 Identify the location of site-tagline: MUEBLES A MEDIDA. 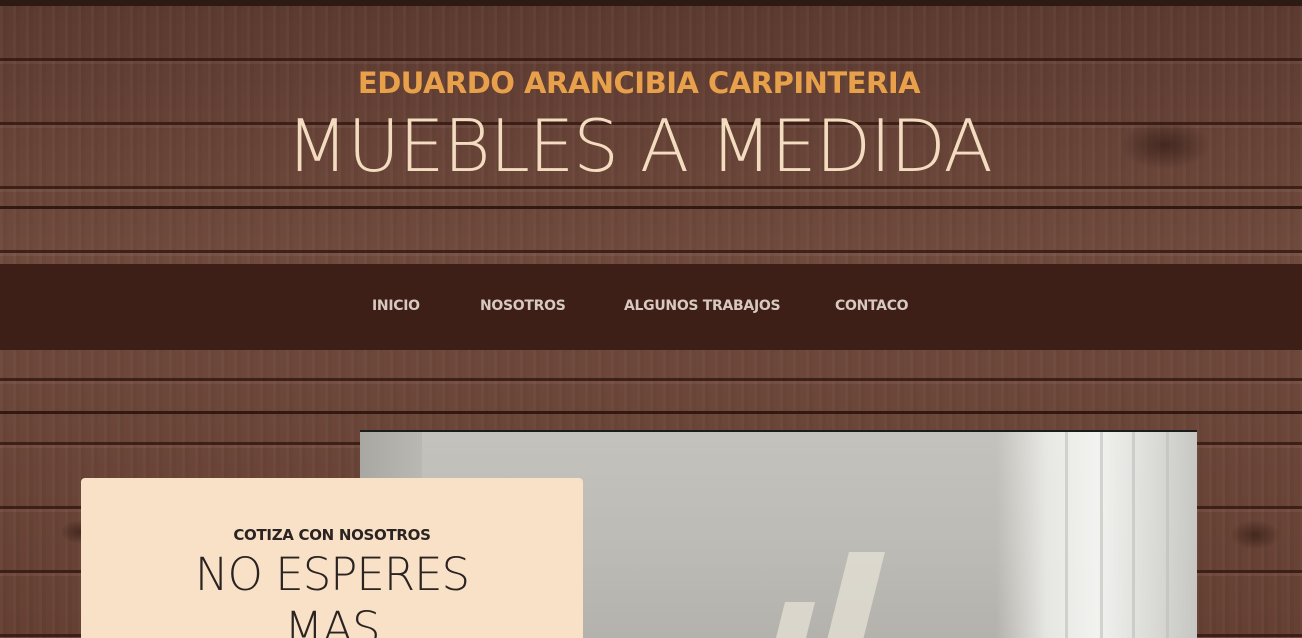
(639, 146).